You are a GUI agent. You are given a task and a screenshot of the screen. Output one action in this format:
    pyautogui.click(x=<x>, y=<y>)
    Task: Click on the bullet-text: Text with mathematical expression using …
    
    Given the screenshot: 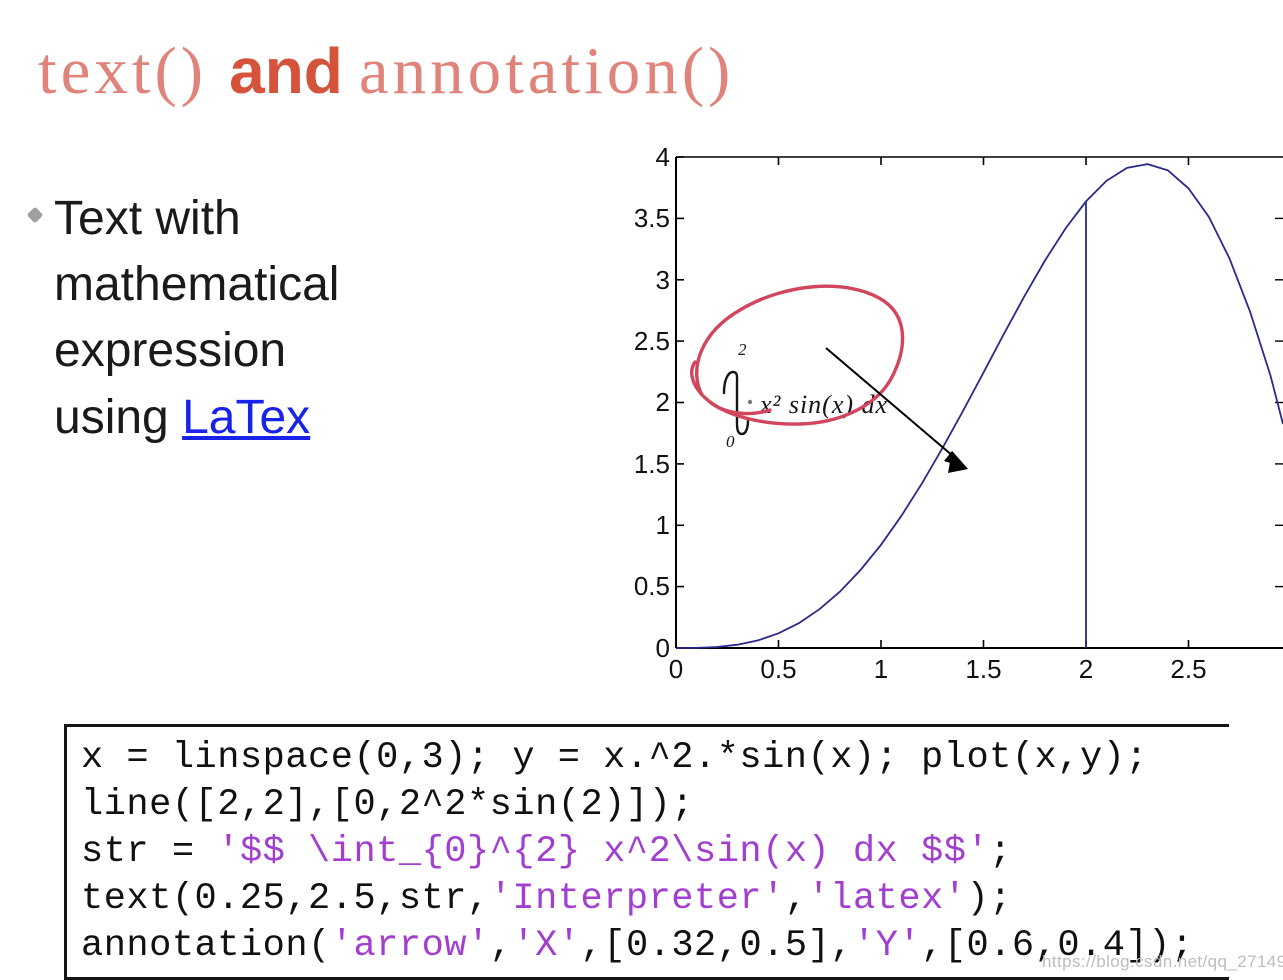 What is the action you would take?
    pyautogui.click(x=196, y=318)
    